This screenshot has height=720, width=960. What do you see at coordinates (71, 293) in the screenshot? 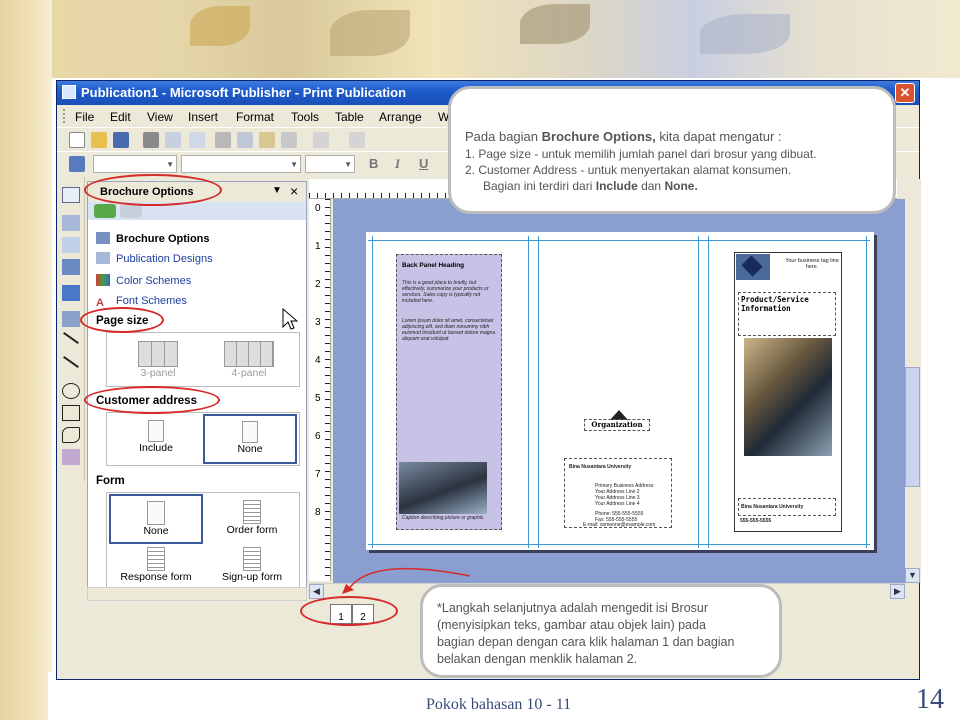
I see `wordart-icon` at bounding box center [71, 293].